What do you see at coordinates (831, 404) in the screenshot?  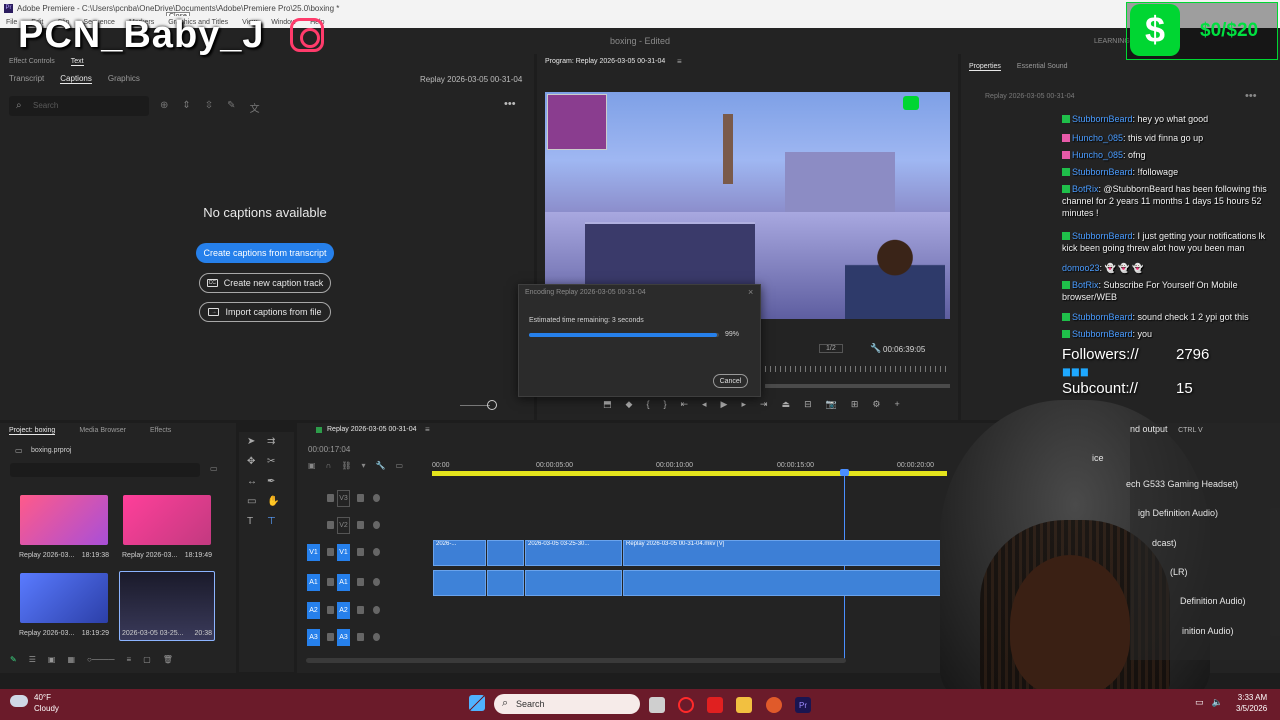 I see `export-frame-icon: 📷` at bounding box center [831, 404].